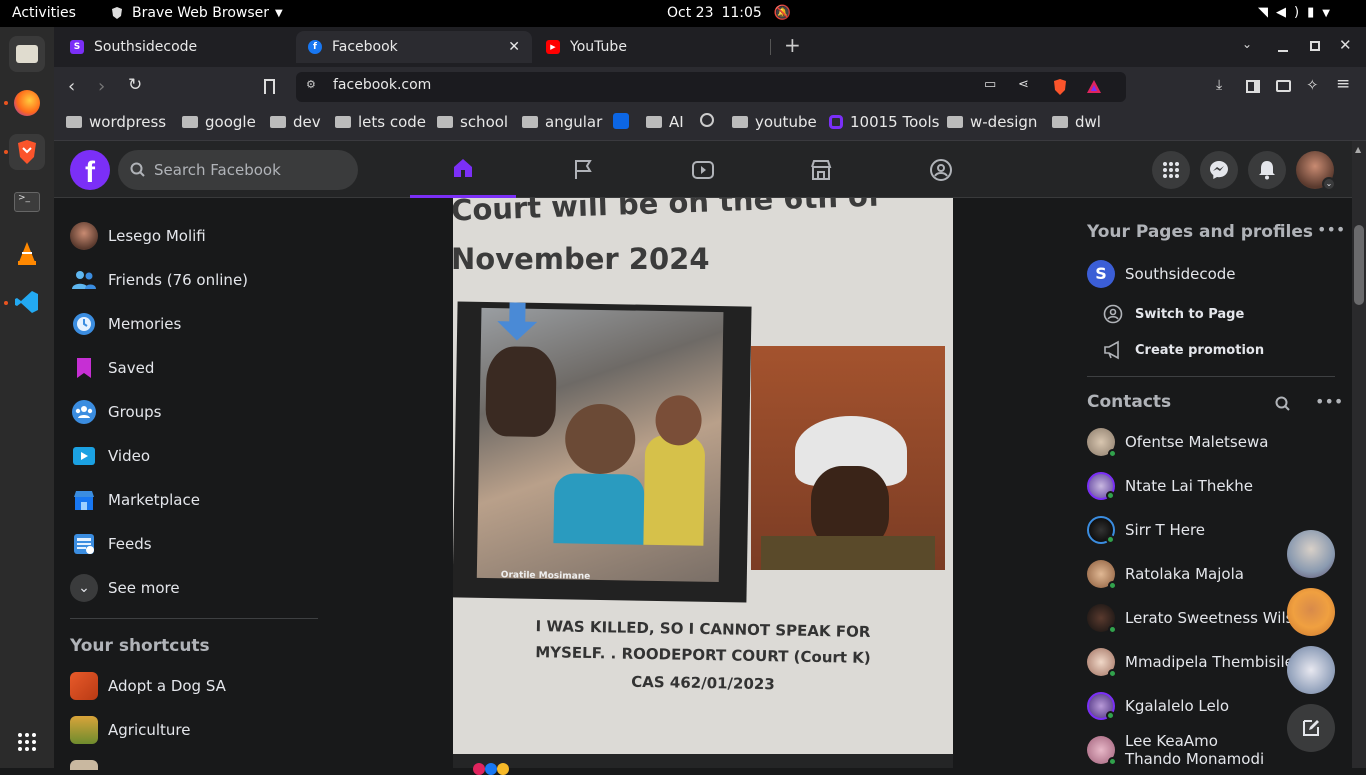 The width and height of the screenshot is (1366, 775). I want to click on search-box: Search Facebook, so click(238, 170).